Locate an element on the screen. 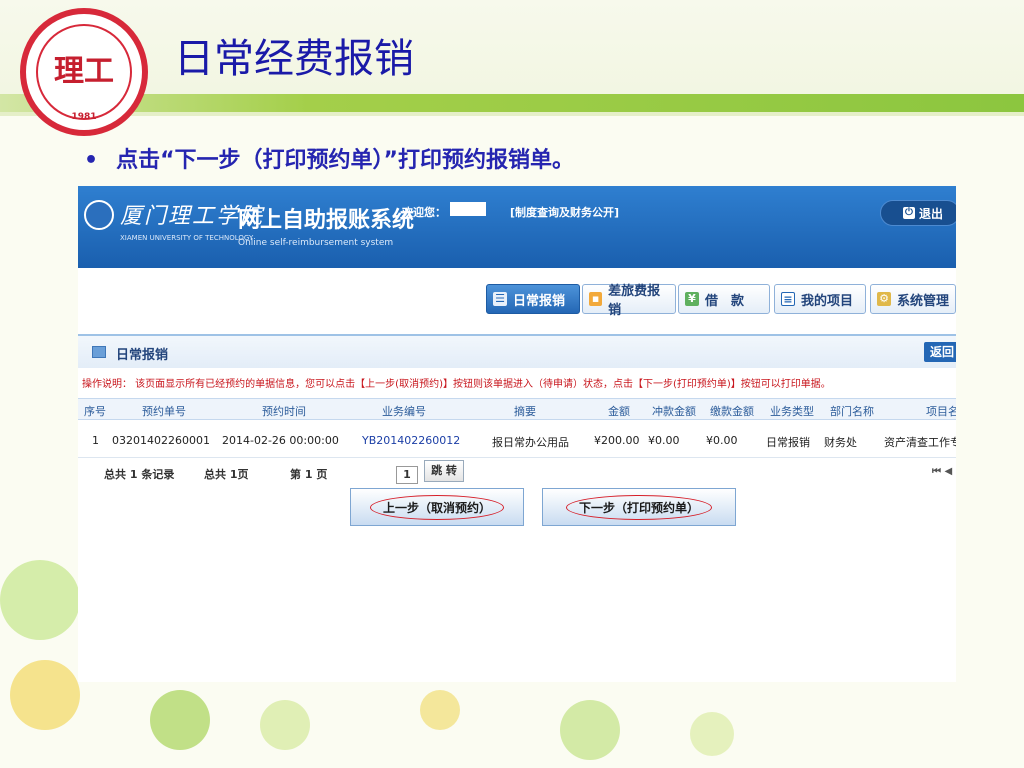 The width and height of the screenshot is (1024, 768). cell-reservation-no: 03201402260001 is located at coordinates (161, 440).